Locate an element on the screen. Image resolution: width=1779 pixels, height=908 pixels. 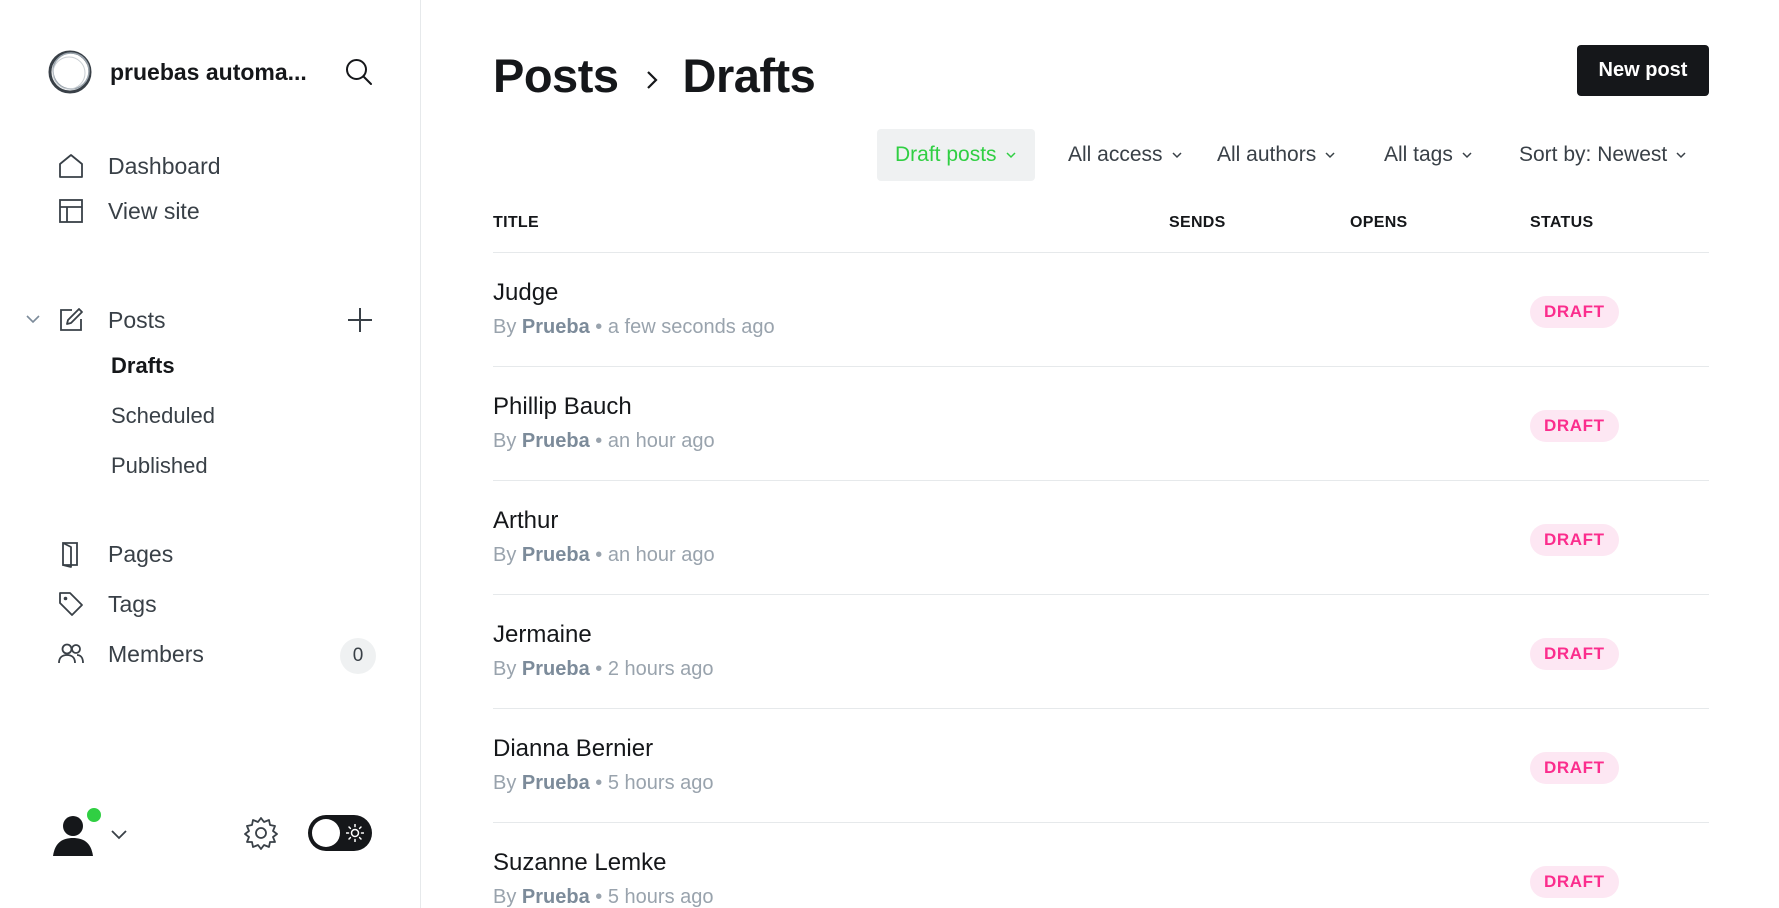
sidebar-item-view-site: View site is located at coordinates (128, 211).